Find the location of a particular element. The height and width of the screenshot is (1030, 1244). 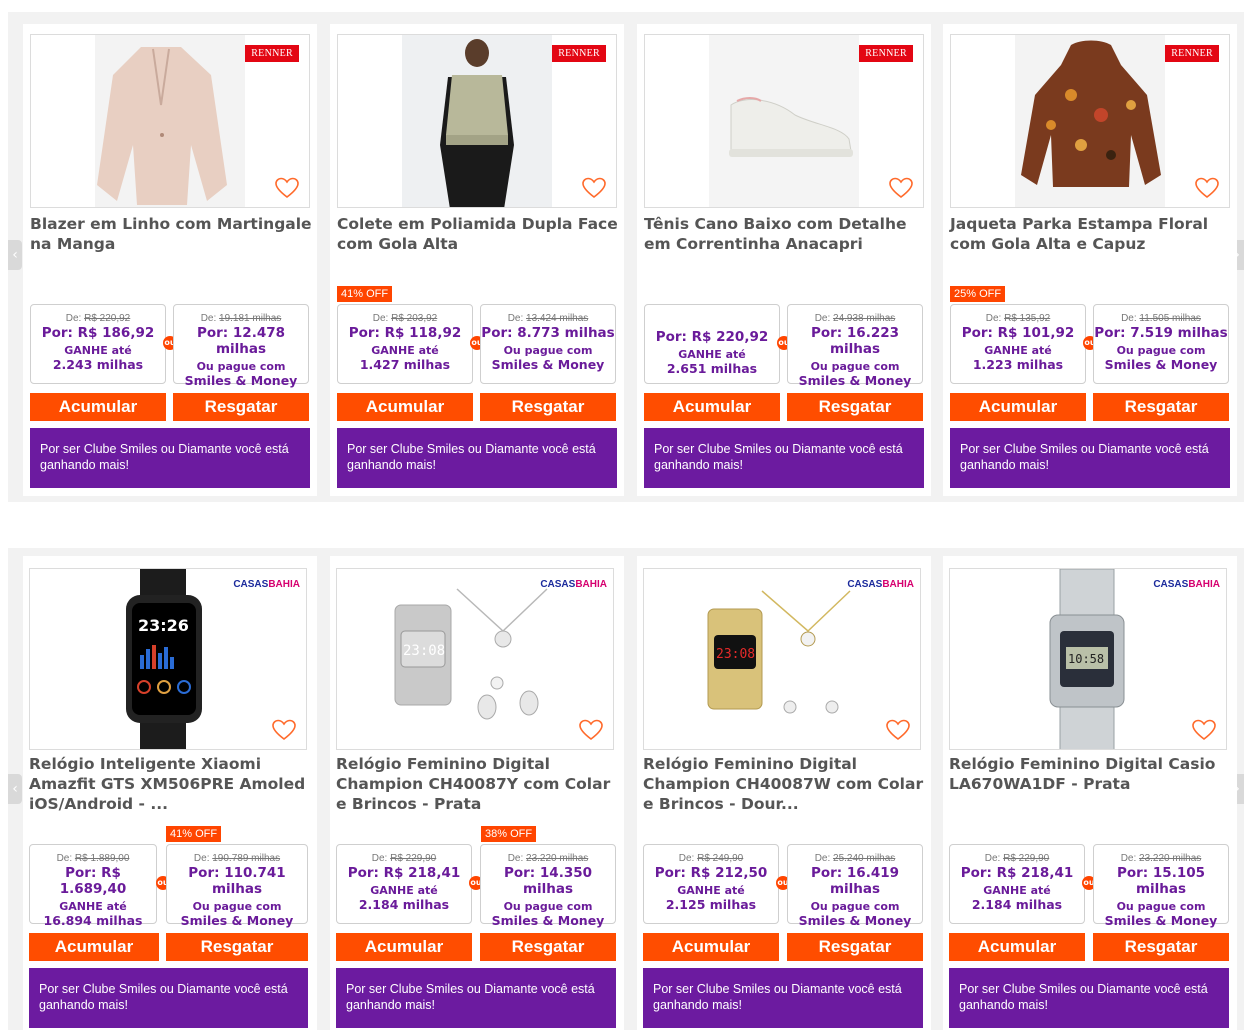

product-image: 10:58 CASASBAHIA is located at coordinates (1088, 659).